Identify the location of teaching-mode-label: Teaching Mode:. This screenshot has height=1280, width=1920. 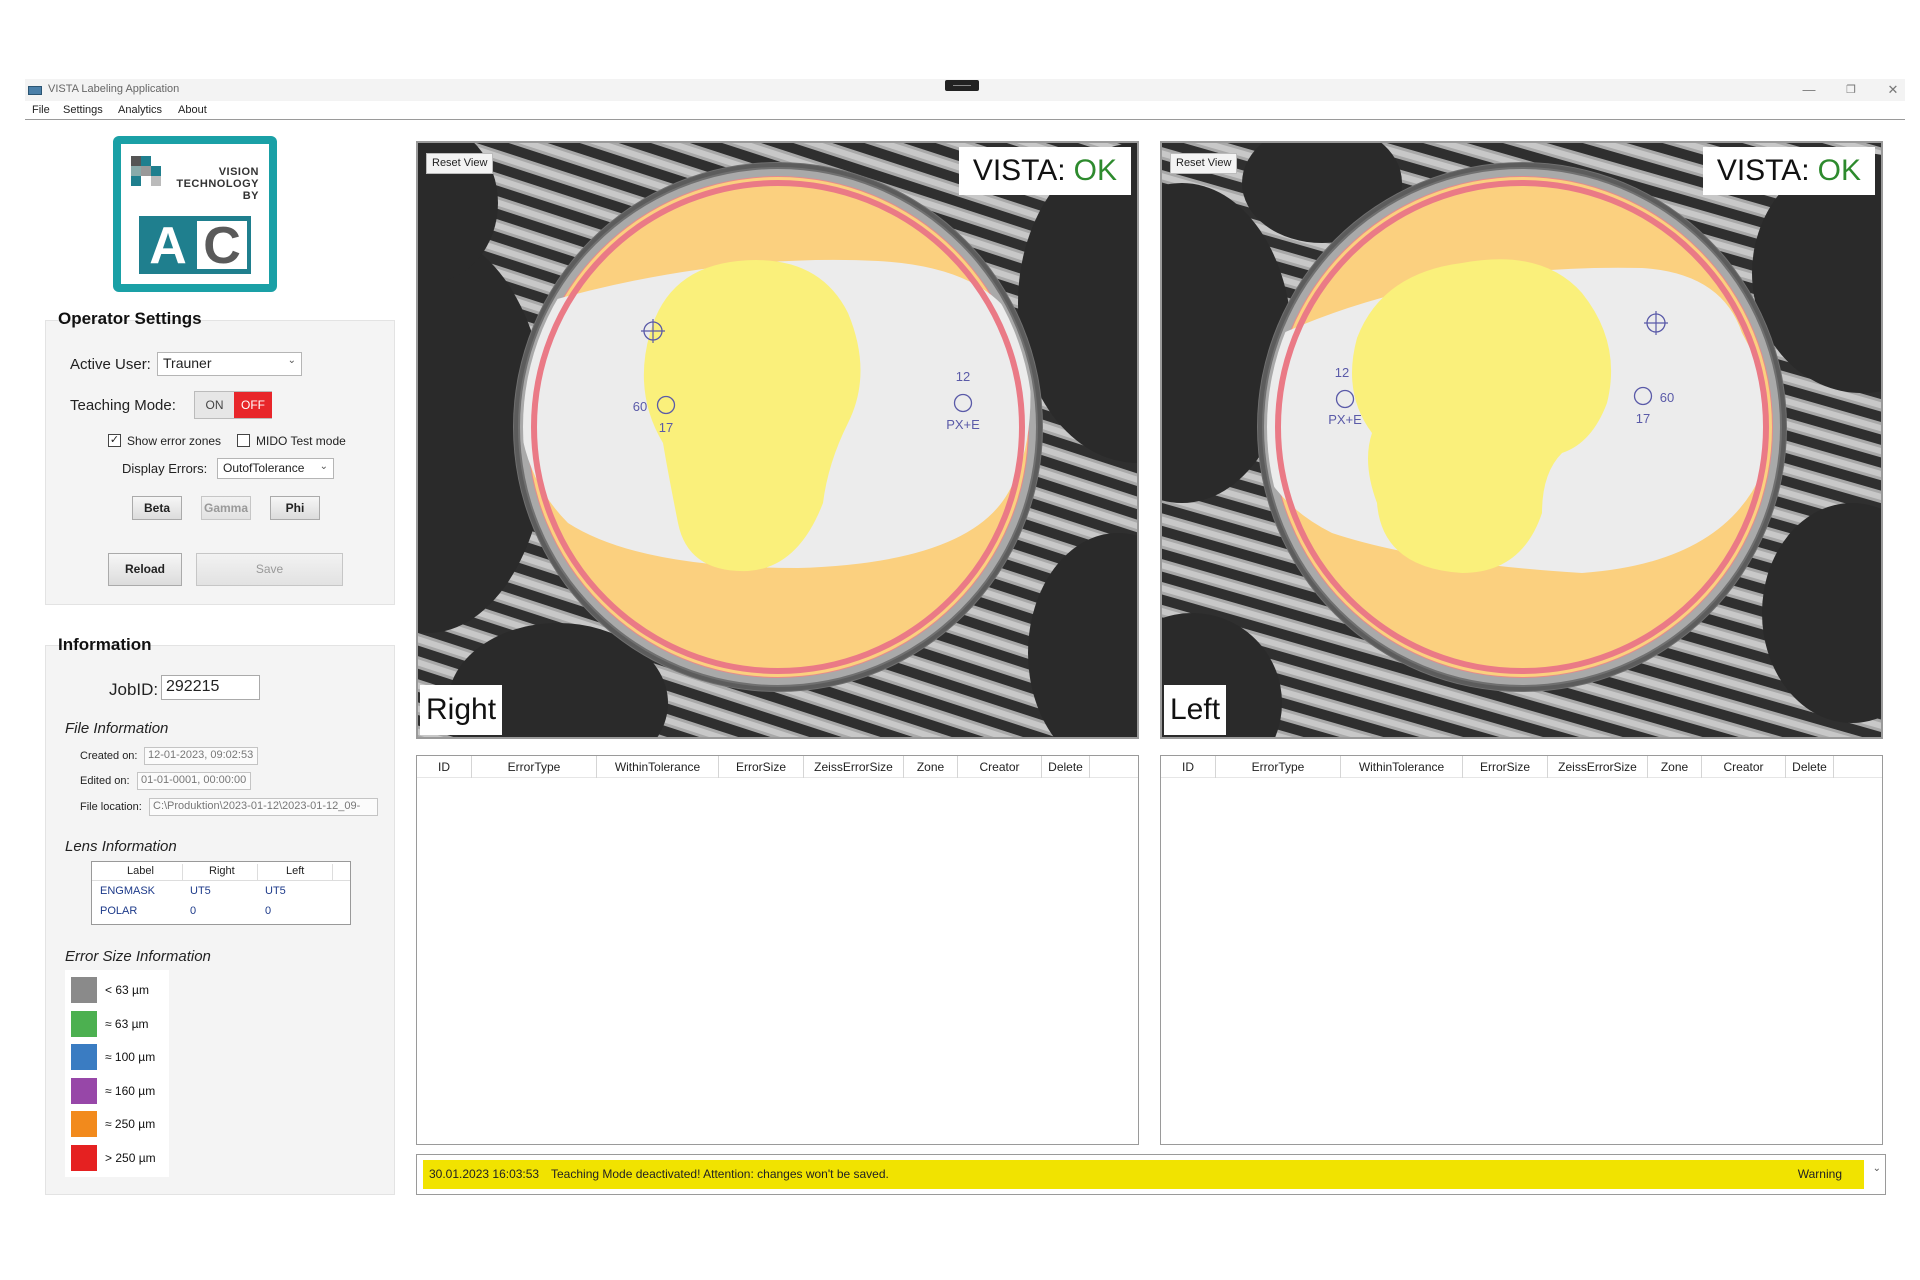
(123, 405).